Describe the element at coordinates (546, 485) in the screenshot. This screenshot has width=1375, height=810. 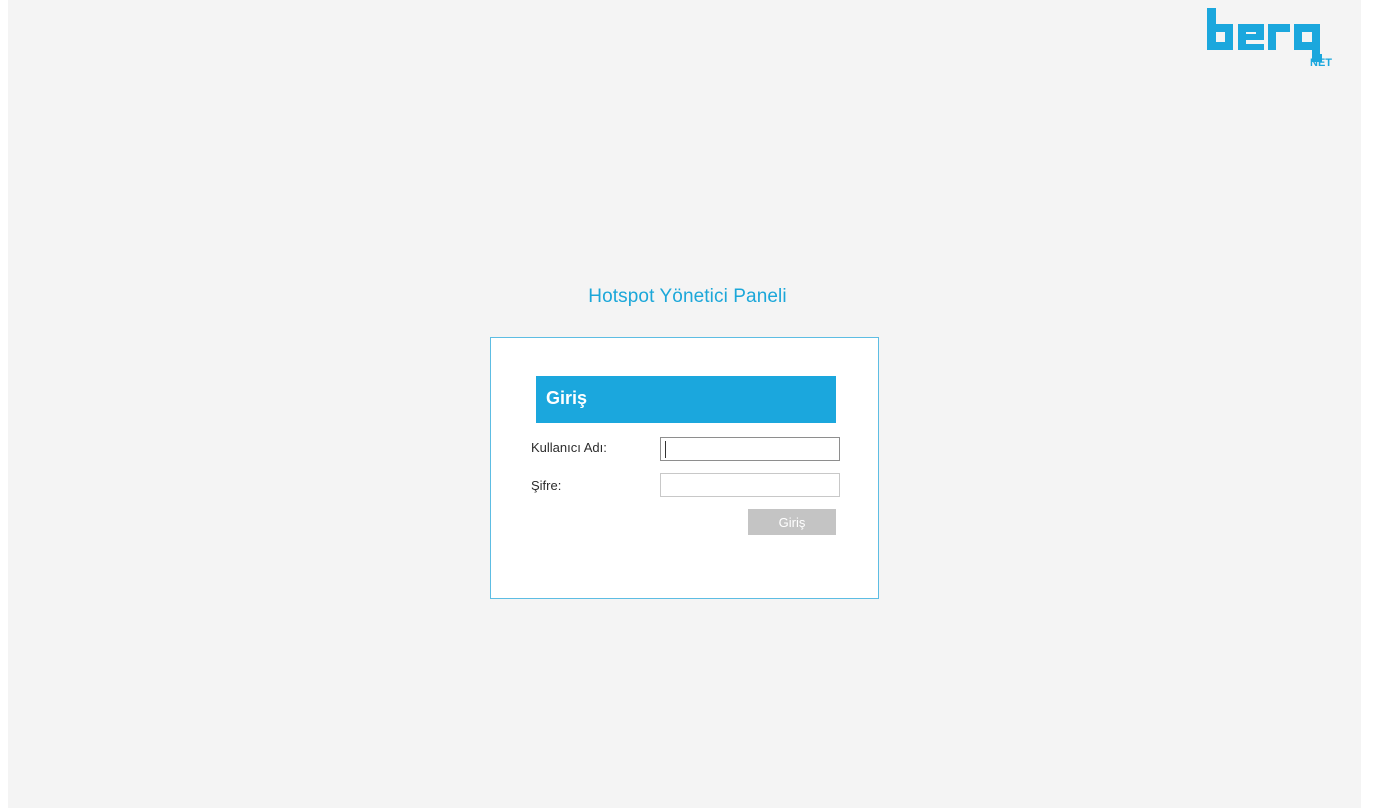
I see `password-label: Şifre:` at that location.